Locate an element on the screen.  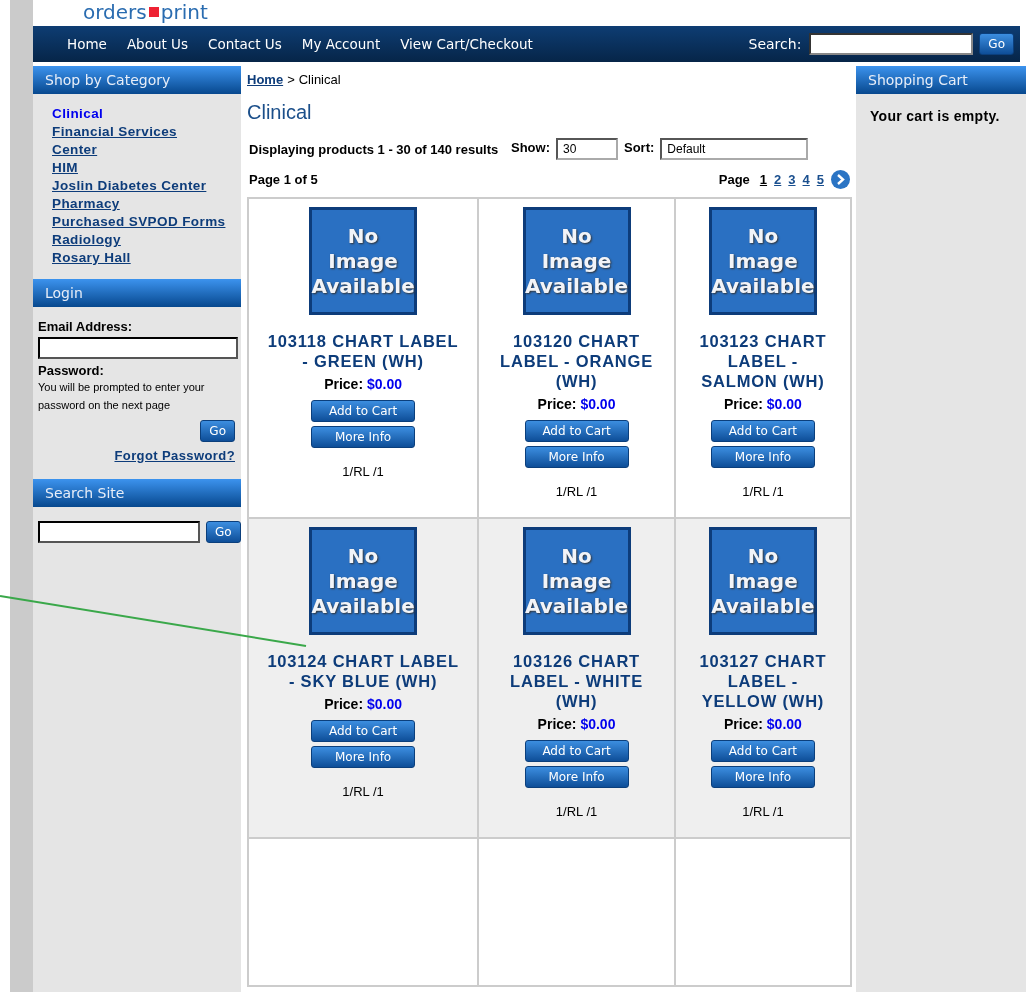
product-title: 103123 CHART LABEL - SALMON (WH) is located at coordinates (762, 361).